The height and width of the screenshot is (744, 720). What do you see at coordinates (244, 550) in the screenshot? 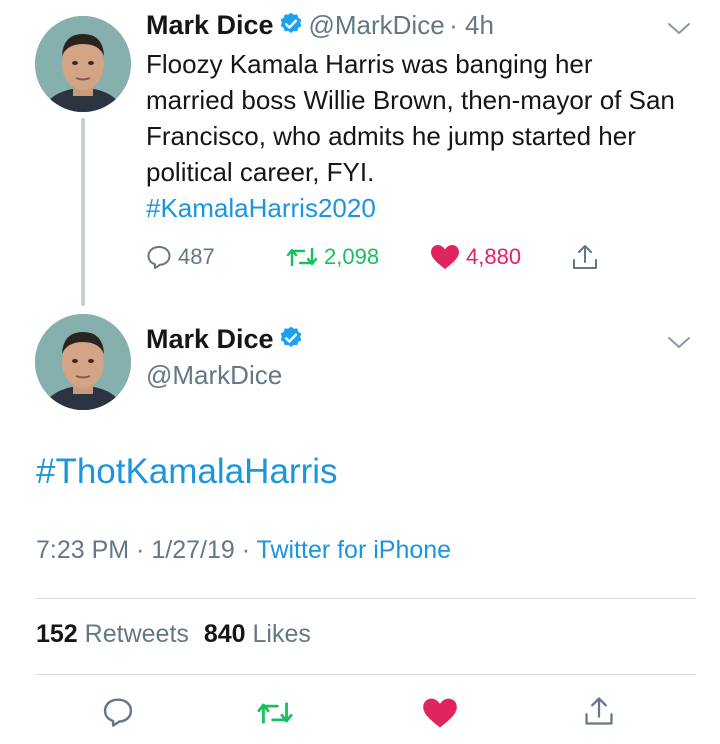
I see `tweet-meta: 7:23 PM · 1/27/19 · Twitter for iPhone` at bounding box center [244, 550].